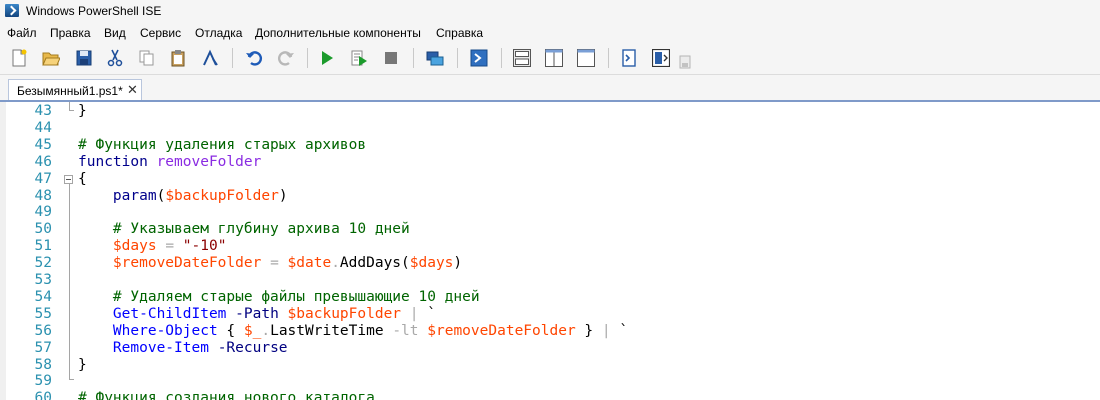 This screenshot has height=400, width=1100. Describe the element at coordinates (661, 58) in the screenshot. I see `show-command-addon-icon` at that location.